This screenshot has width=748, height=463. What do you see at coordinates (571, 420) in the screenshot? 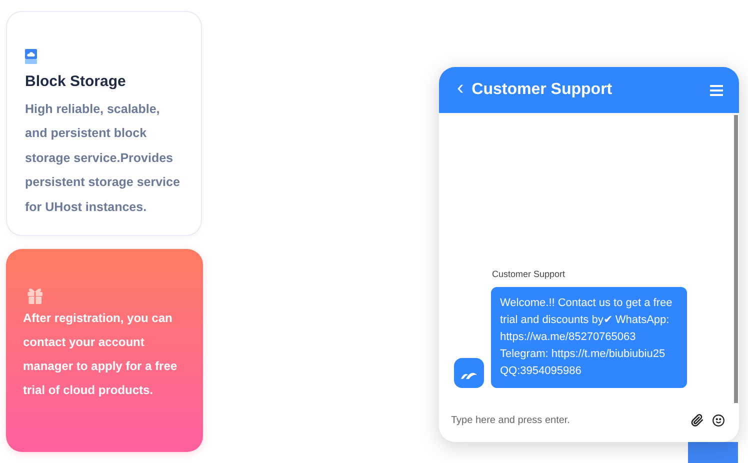
I see `message-input: Type here and press enter.` at bounding box center [571, 420].